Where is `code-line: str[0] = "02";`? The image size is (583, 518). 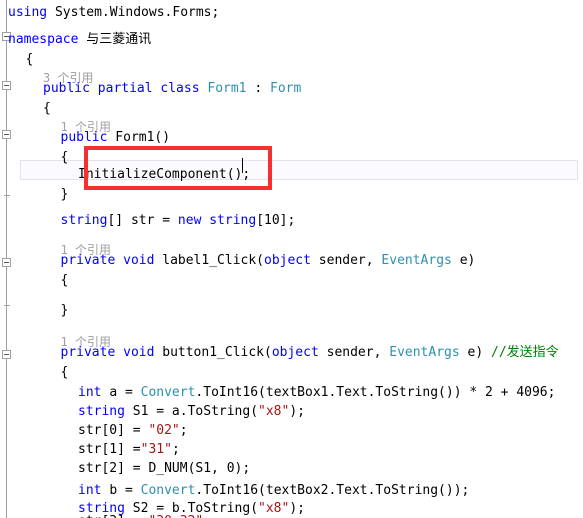
code-line: str[0] = "02"; is located at coordinates (133, 431).